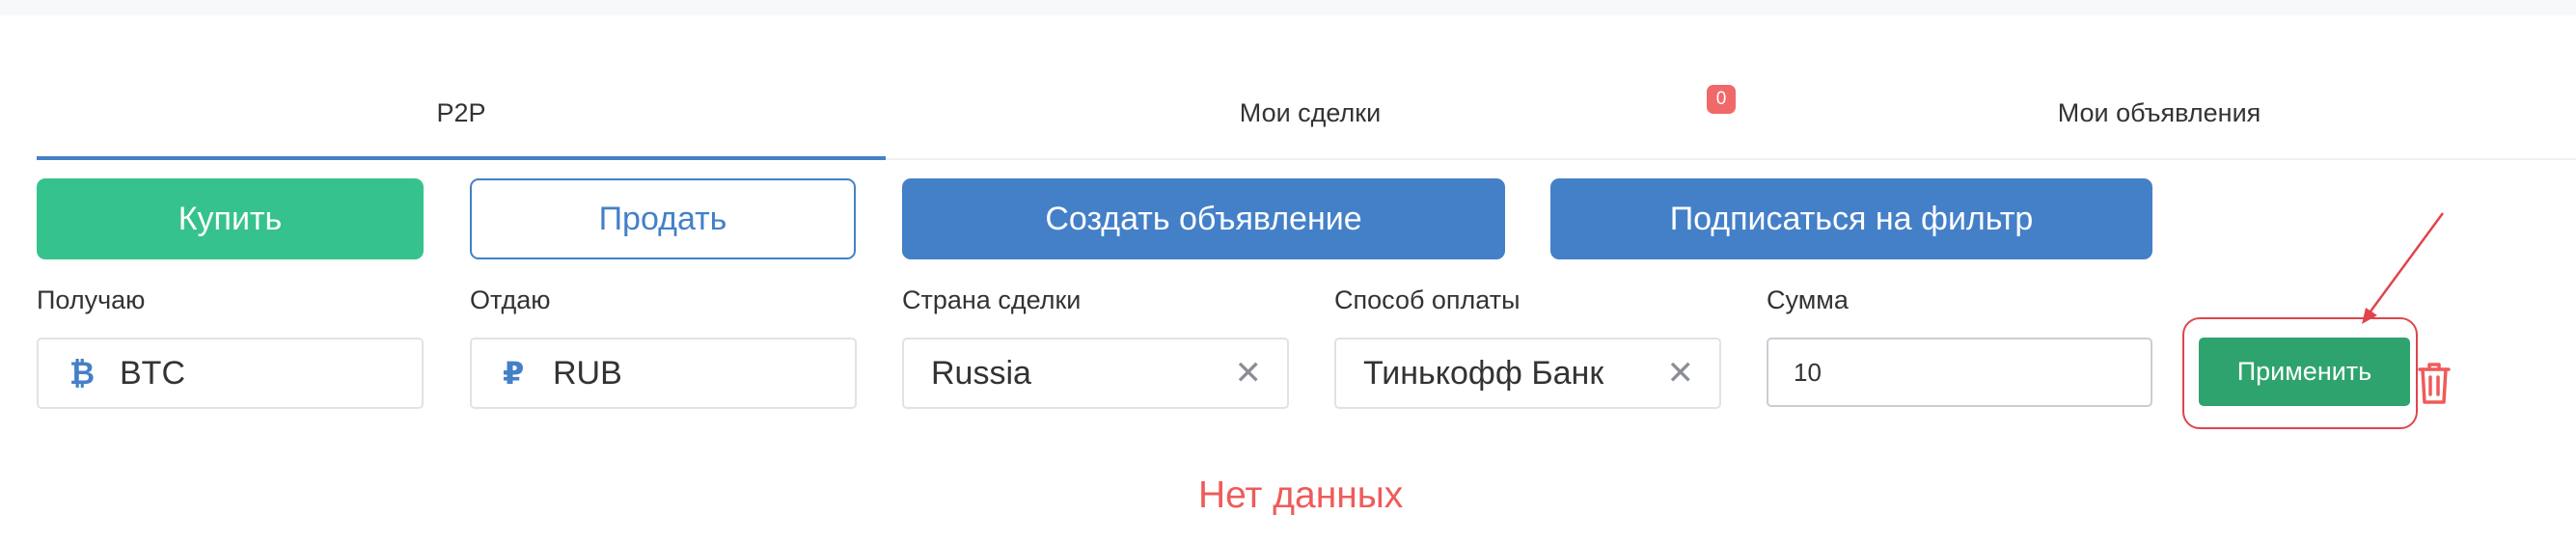 The width and height of the screenshot is (2576, 542). I want to click on payment-label: Способ оплаты, so click(1428, 299).